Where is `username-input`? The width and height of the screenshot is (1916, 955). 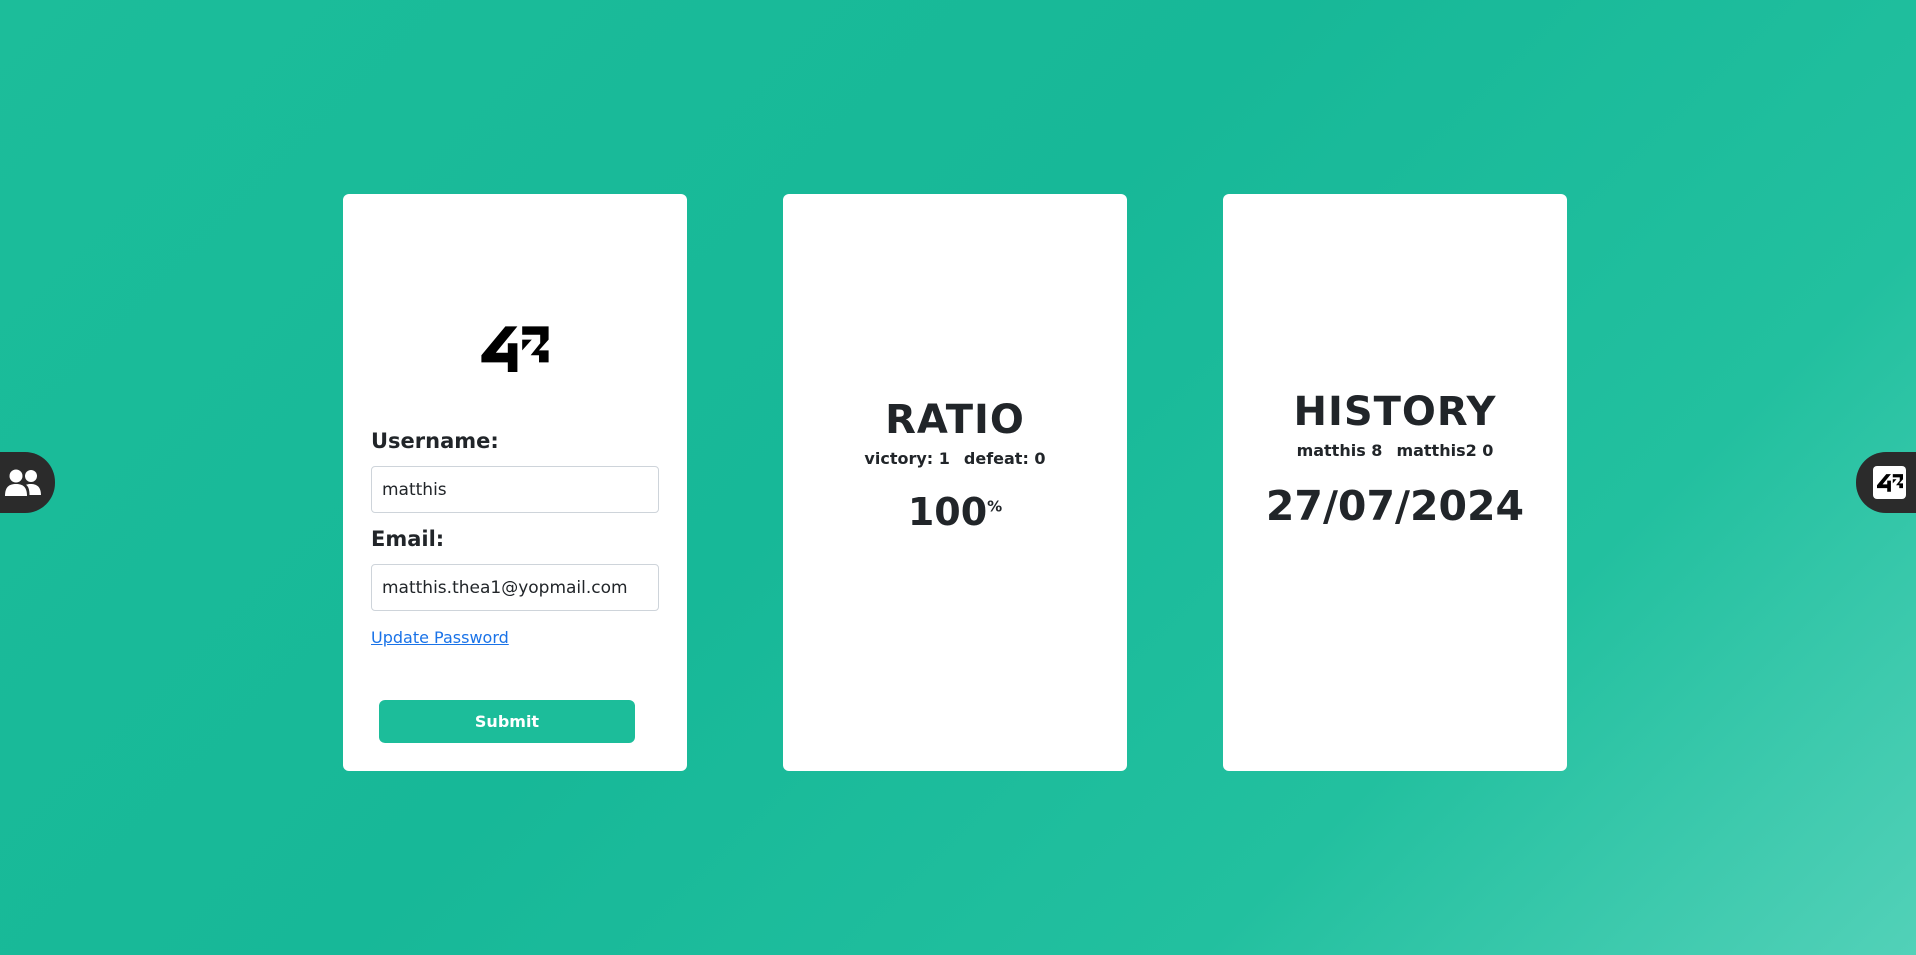 username-input is located at coordinates (515, 489).